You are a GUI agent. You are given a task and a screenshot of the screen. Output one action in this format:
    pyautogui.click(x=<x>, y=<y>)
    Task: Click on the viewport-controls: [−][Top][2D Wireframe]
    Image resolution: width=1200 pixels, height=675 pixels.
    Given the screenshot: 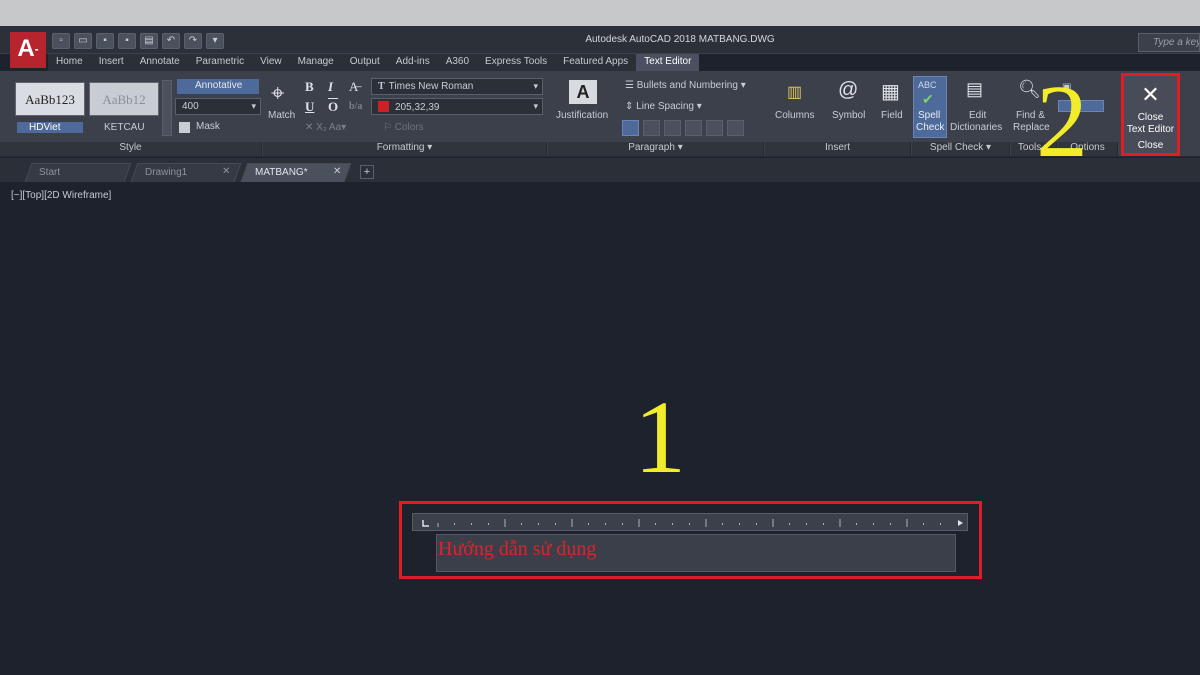 What is the action you would take?
    pyautogui.click(x=61, y=195)
    